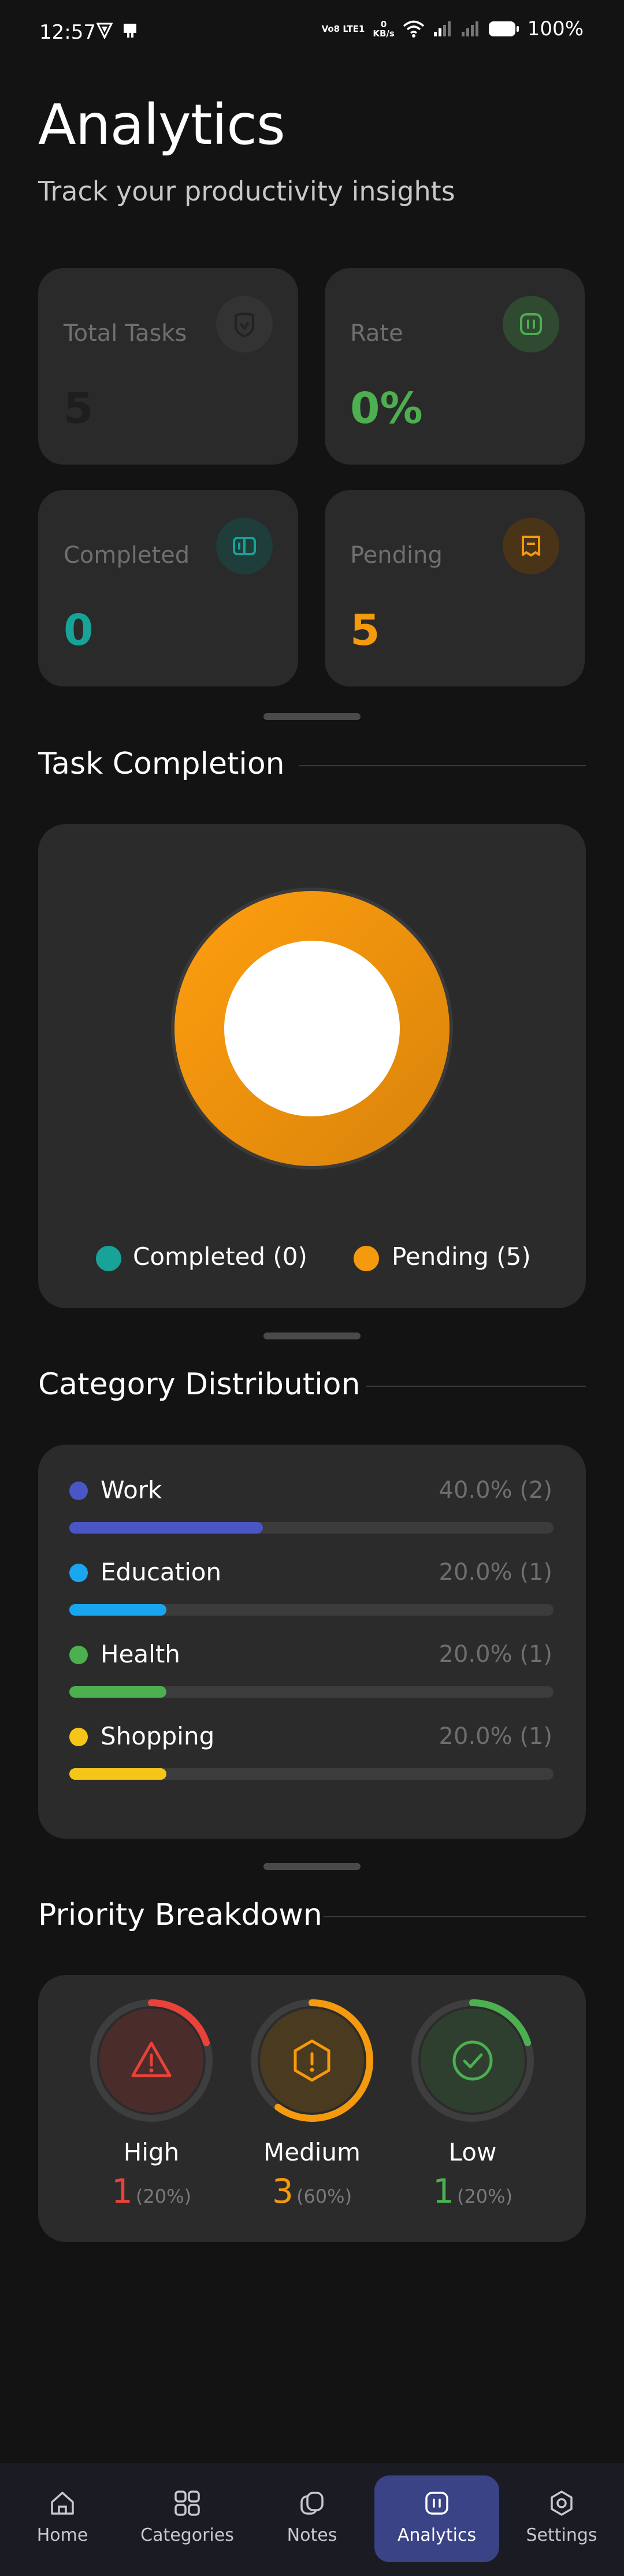 Image resolution: width=624 pixels, height=2576 pixels. I want to click on vpn-icon, so click(104, 31).